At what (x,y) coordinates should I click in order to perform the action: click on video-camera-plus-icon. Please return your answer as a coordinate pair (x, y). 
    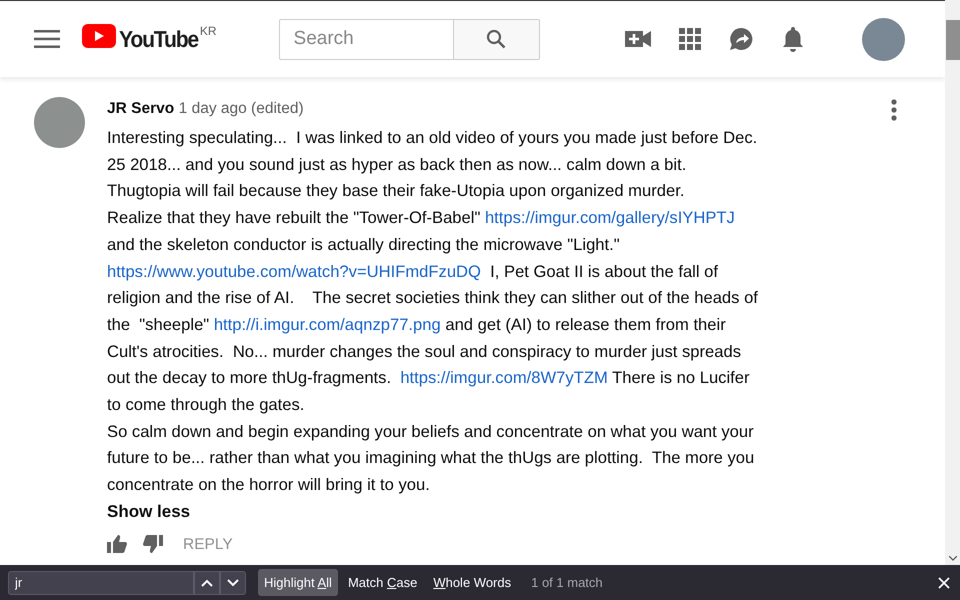
    Looking at the image, I should click on (638, 39).